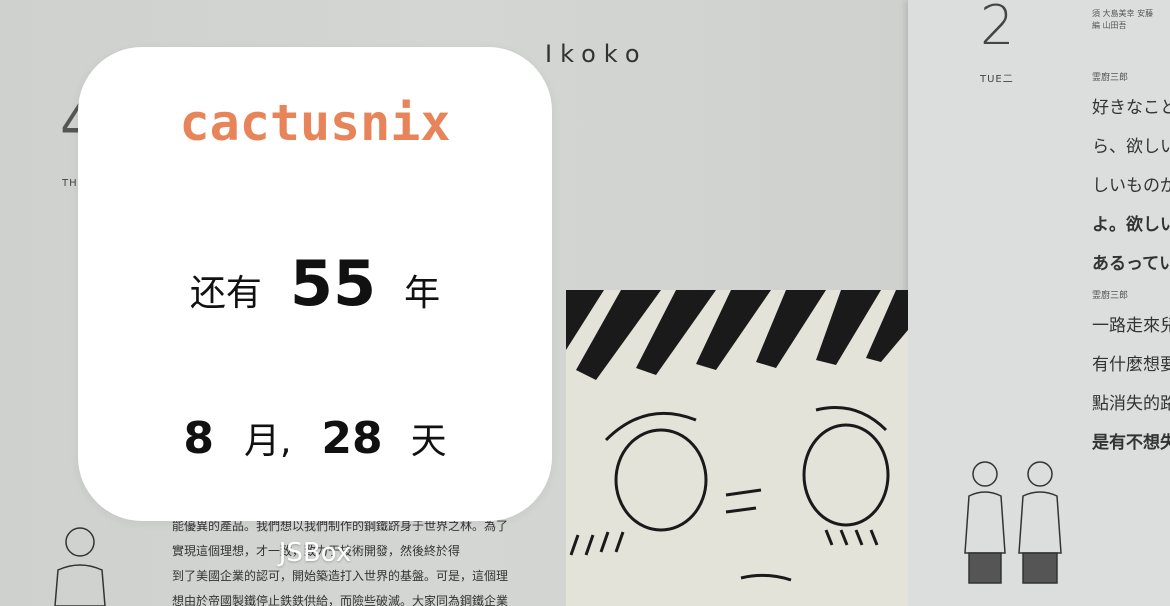 This screenshot has width=1170, height=606. Describe the element at coordinates (1131, 225) in the screenshot. I see `text-line: よ。欲しい` at that location.